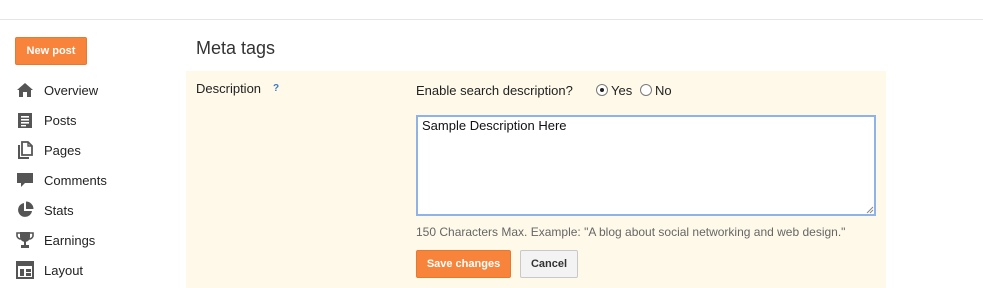  I want to click on description-label: Description, so click(229, 88).